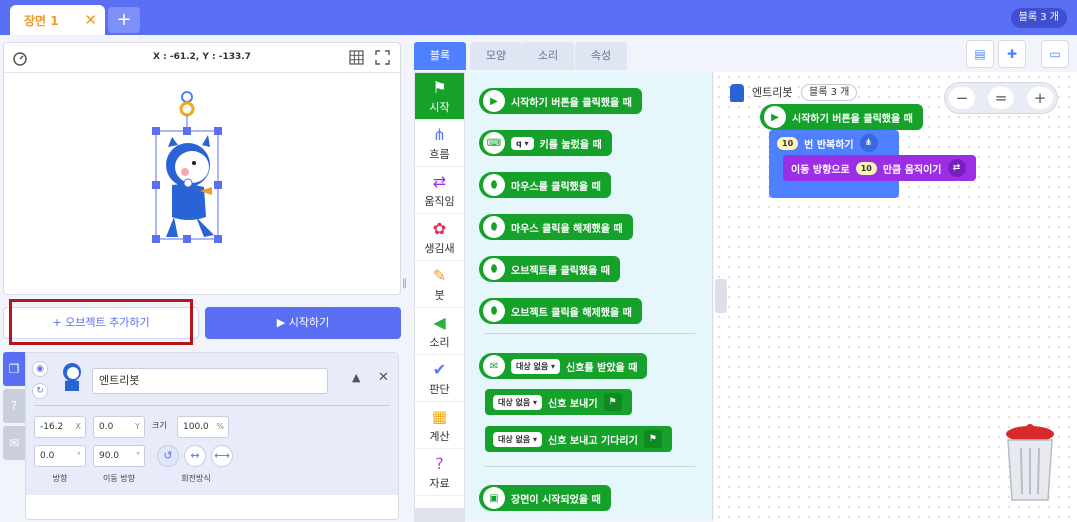 This screenshot has width=1077, height=522. Describe the element at coordinates (124, 20) in the screenshot. I see `add-scene-button: +` at that location.